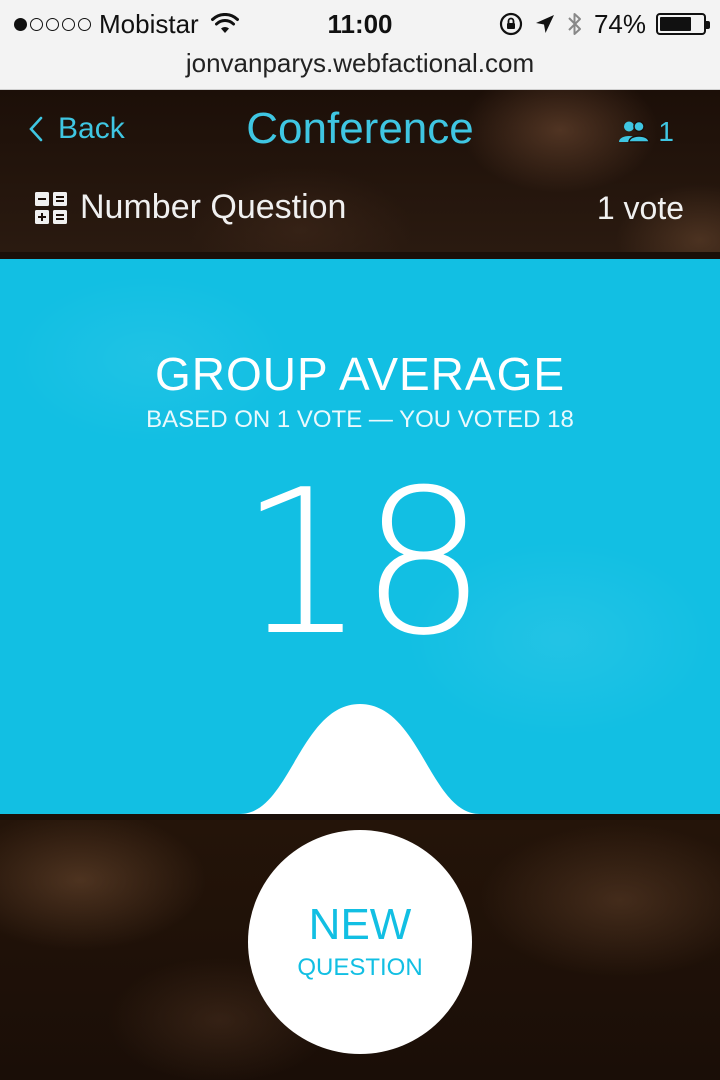 The image size is (720, 1080). I want to click on location-arrow-icon, so click(544, 24).